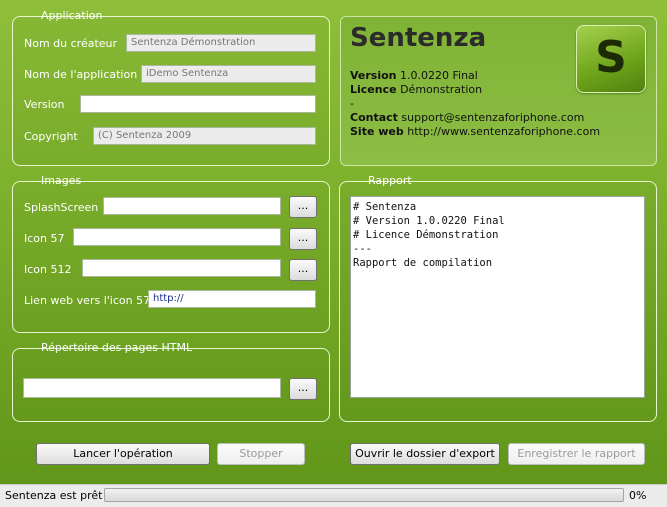 The image size is (667, 507). What do you see at coordinates (87, 300) in the screenshot?
I see `weblink-label: Lien web vers l'icon 57` at bounding box center [87, 300].